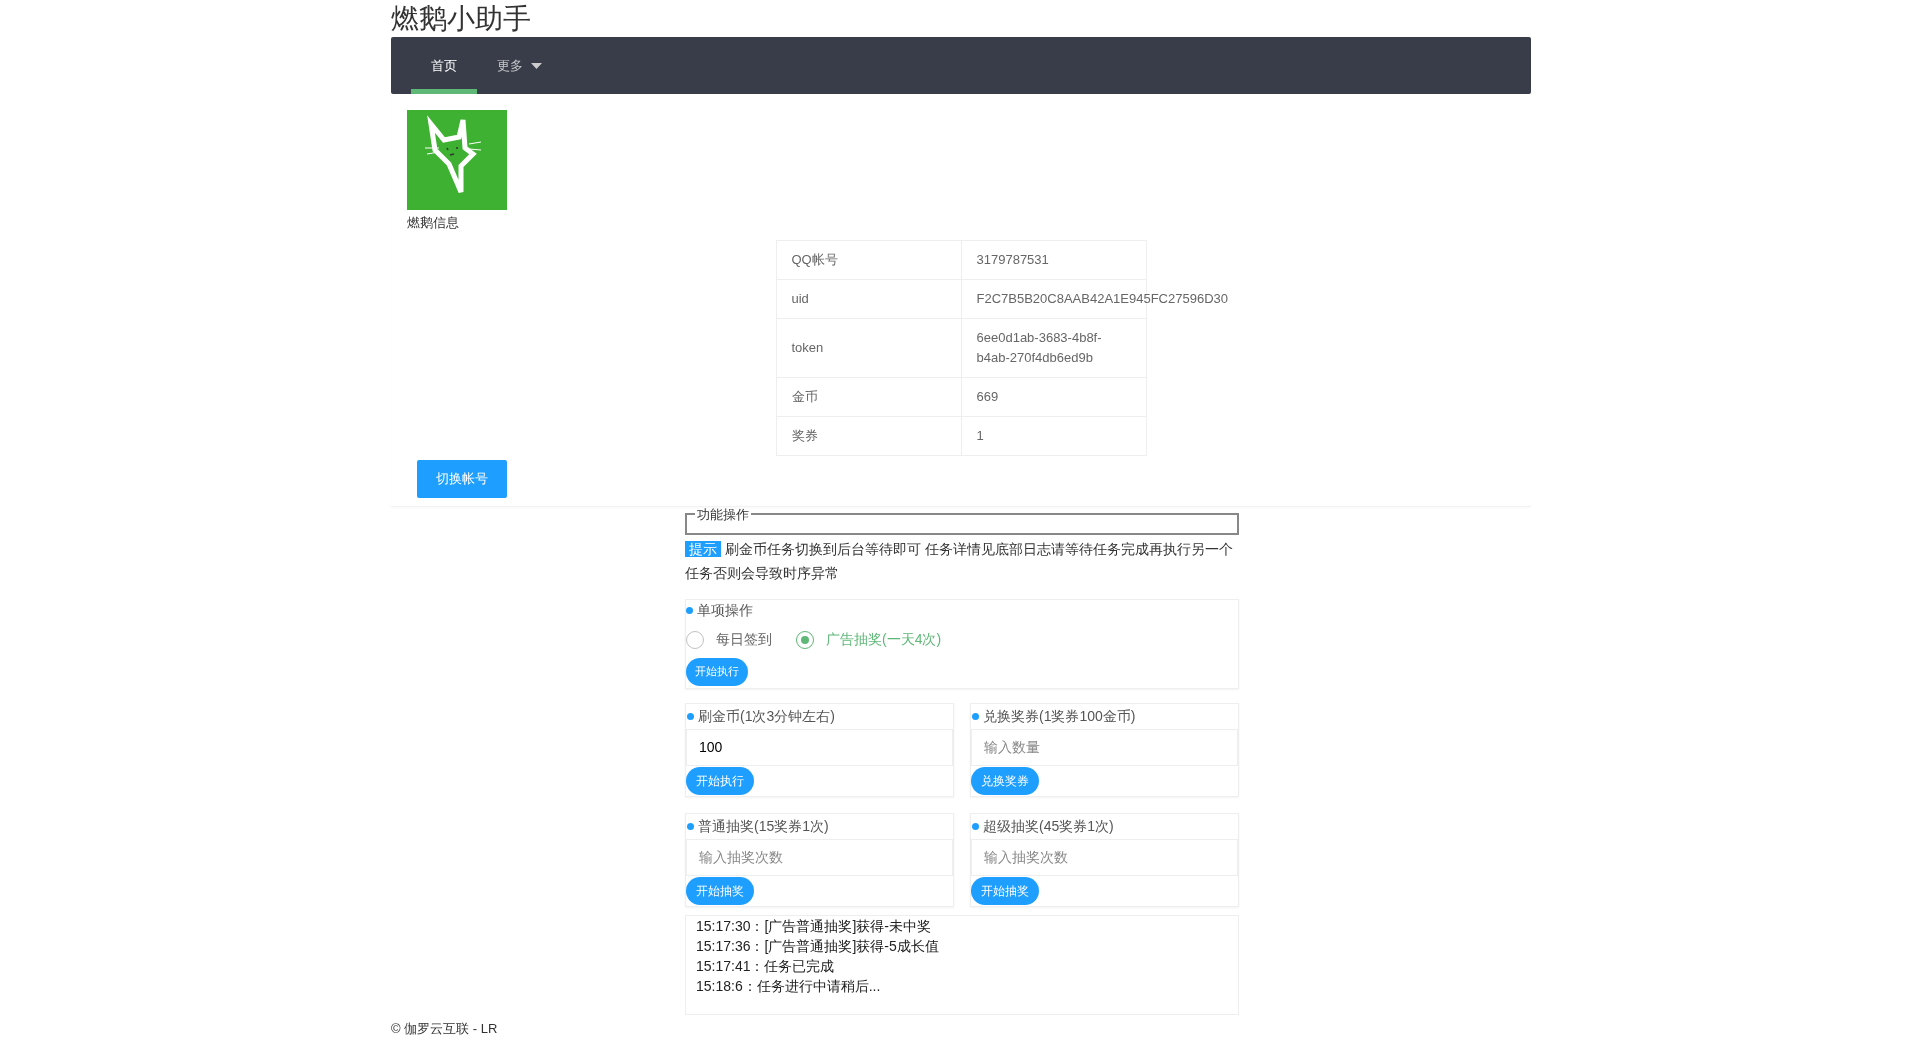  I want to click on footer-text: © 伽罗云互联 - LR, so click(445, 1028).